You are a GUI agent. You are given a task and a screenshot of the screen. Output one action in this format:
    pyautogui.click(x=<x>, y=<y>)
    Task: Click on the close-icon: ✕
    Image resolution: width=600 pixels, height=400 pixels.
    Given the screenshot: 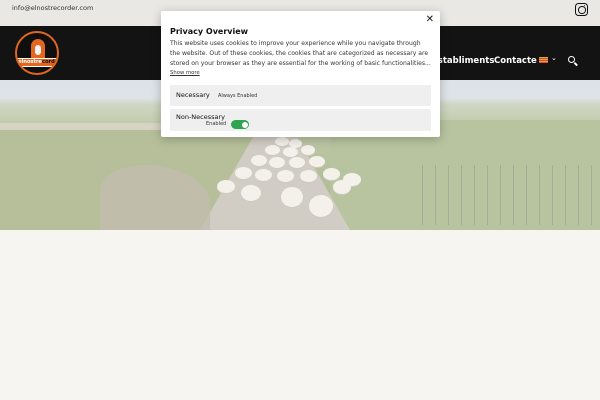 What is the action you would take?
    pyautogui.click(x=430, y=19)
    